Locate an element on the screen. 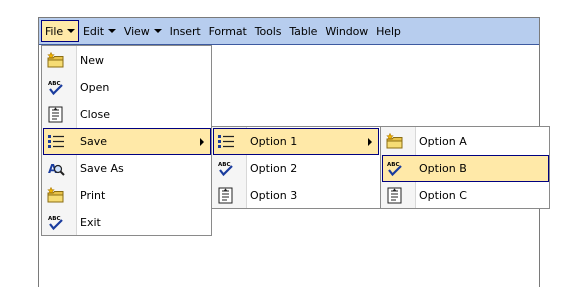 This screenshot has height=287, width=580. menu-help: Help is located at coordinates (388, 31).